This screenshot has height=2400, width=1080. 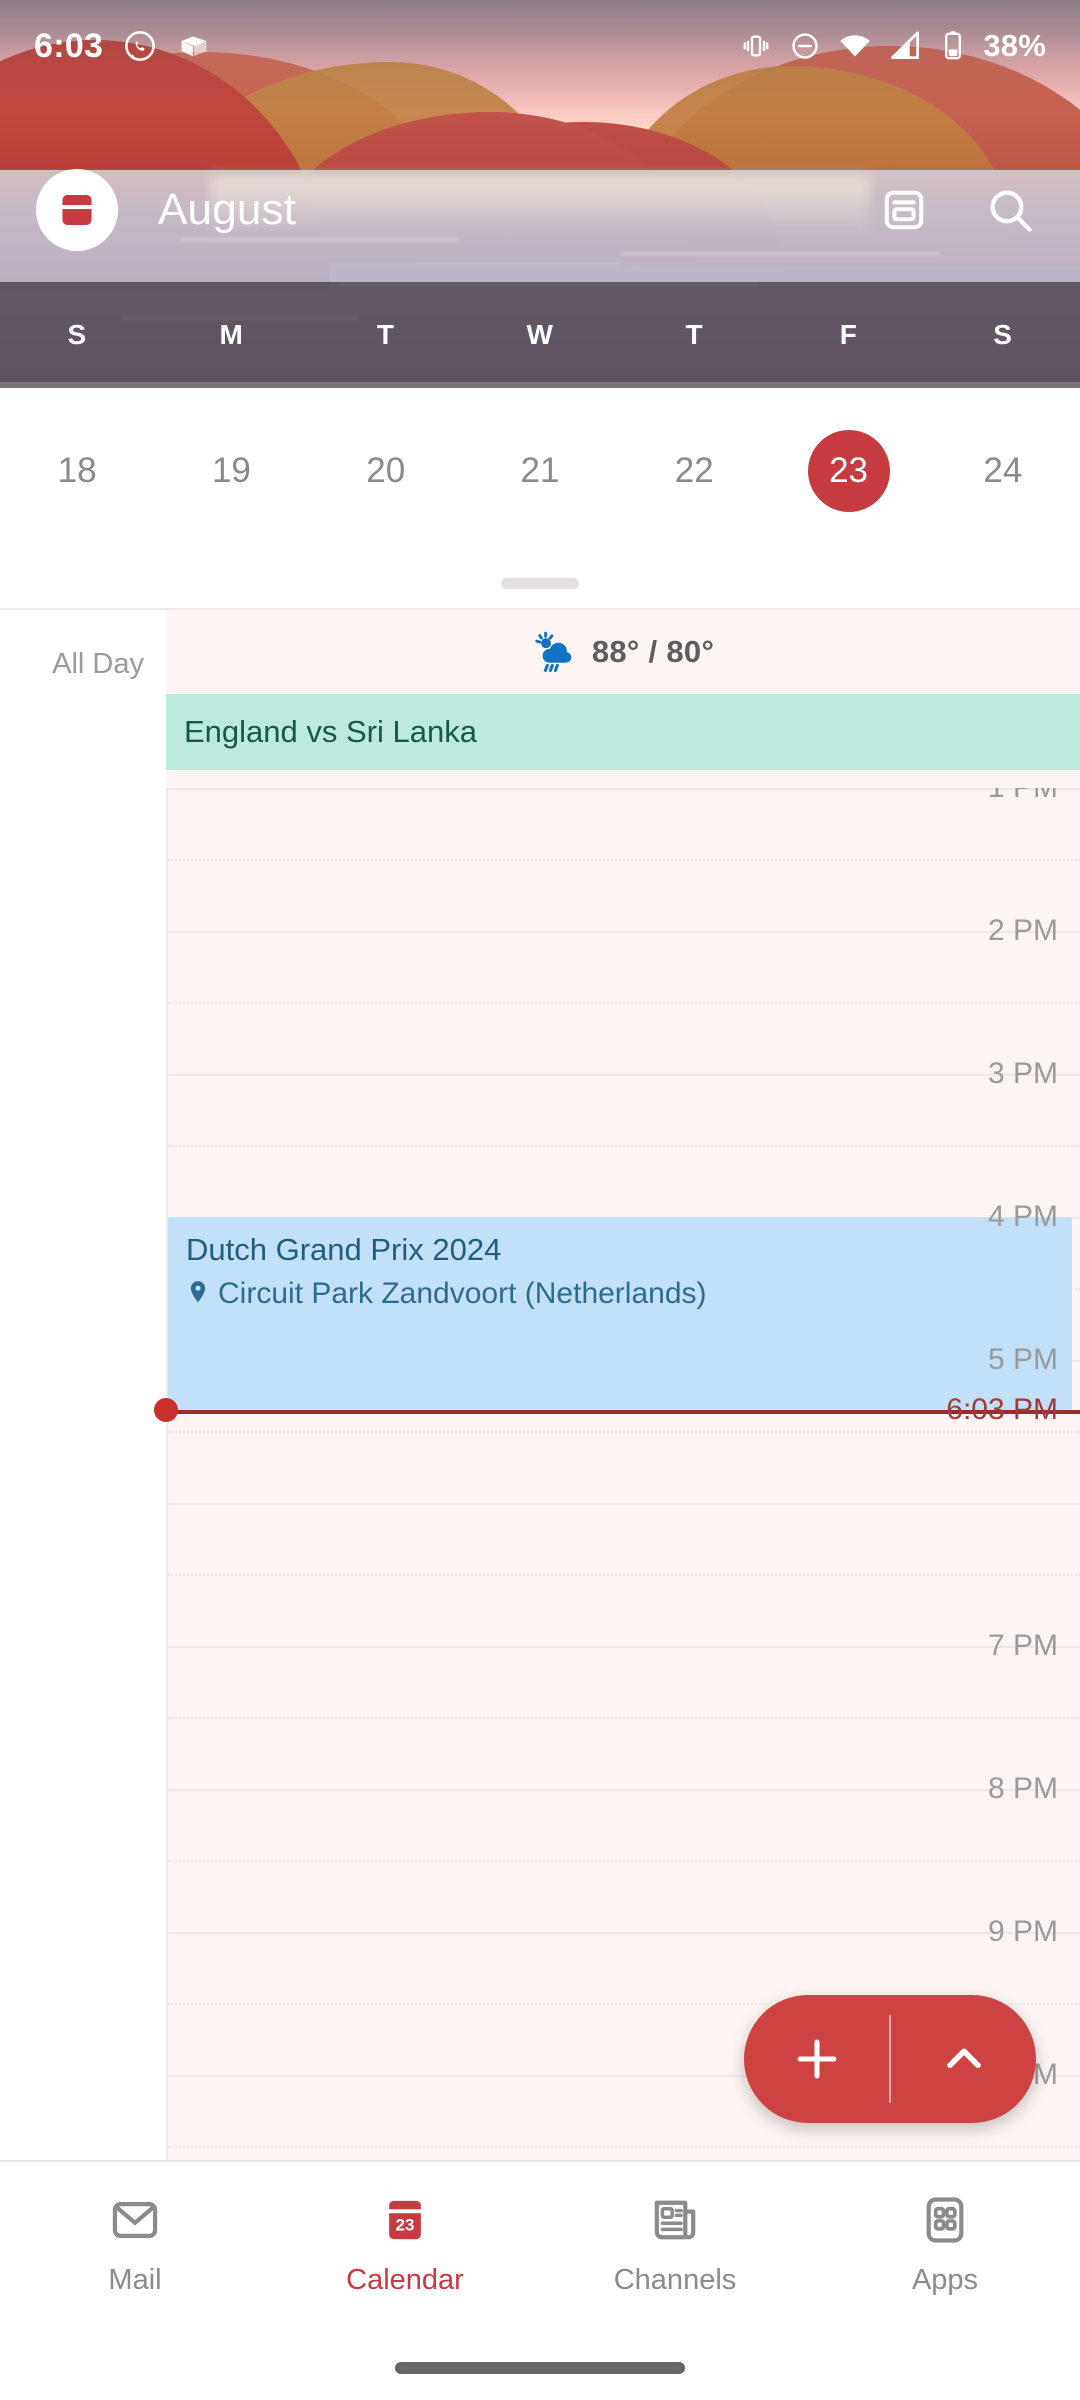 What do you see at coordinates (1022, 1359) in the screenshot?
I see `hour-label: 5 PM` at bounding box center [1022, 1359].